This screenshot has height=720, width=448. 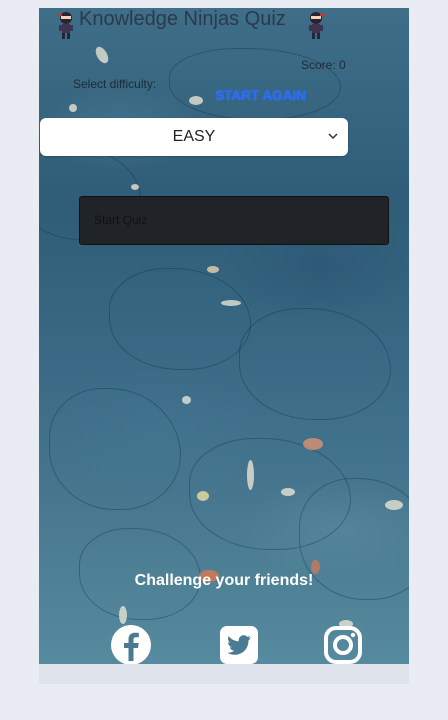 I want to click on start-again-button: START AGAIN, so click(x=260, y=95).